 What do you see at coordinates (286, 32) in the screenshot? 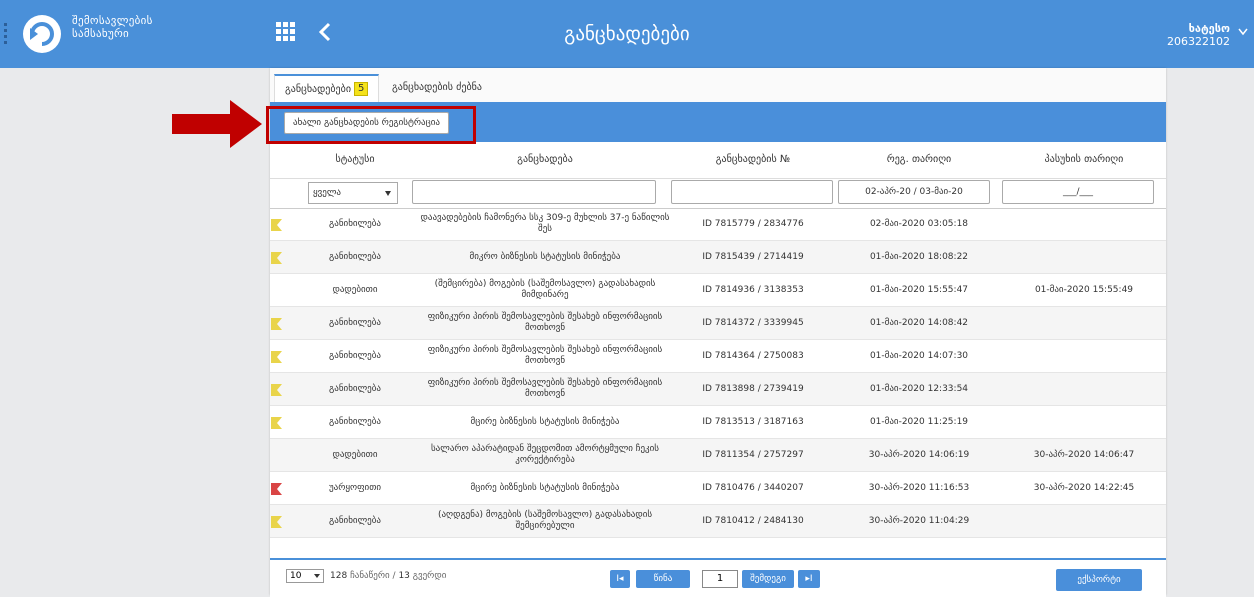
I see `apps-grid-icon` at bounding box center [286, 32].